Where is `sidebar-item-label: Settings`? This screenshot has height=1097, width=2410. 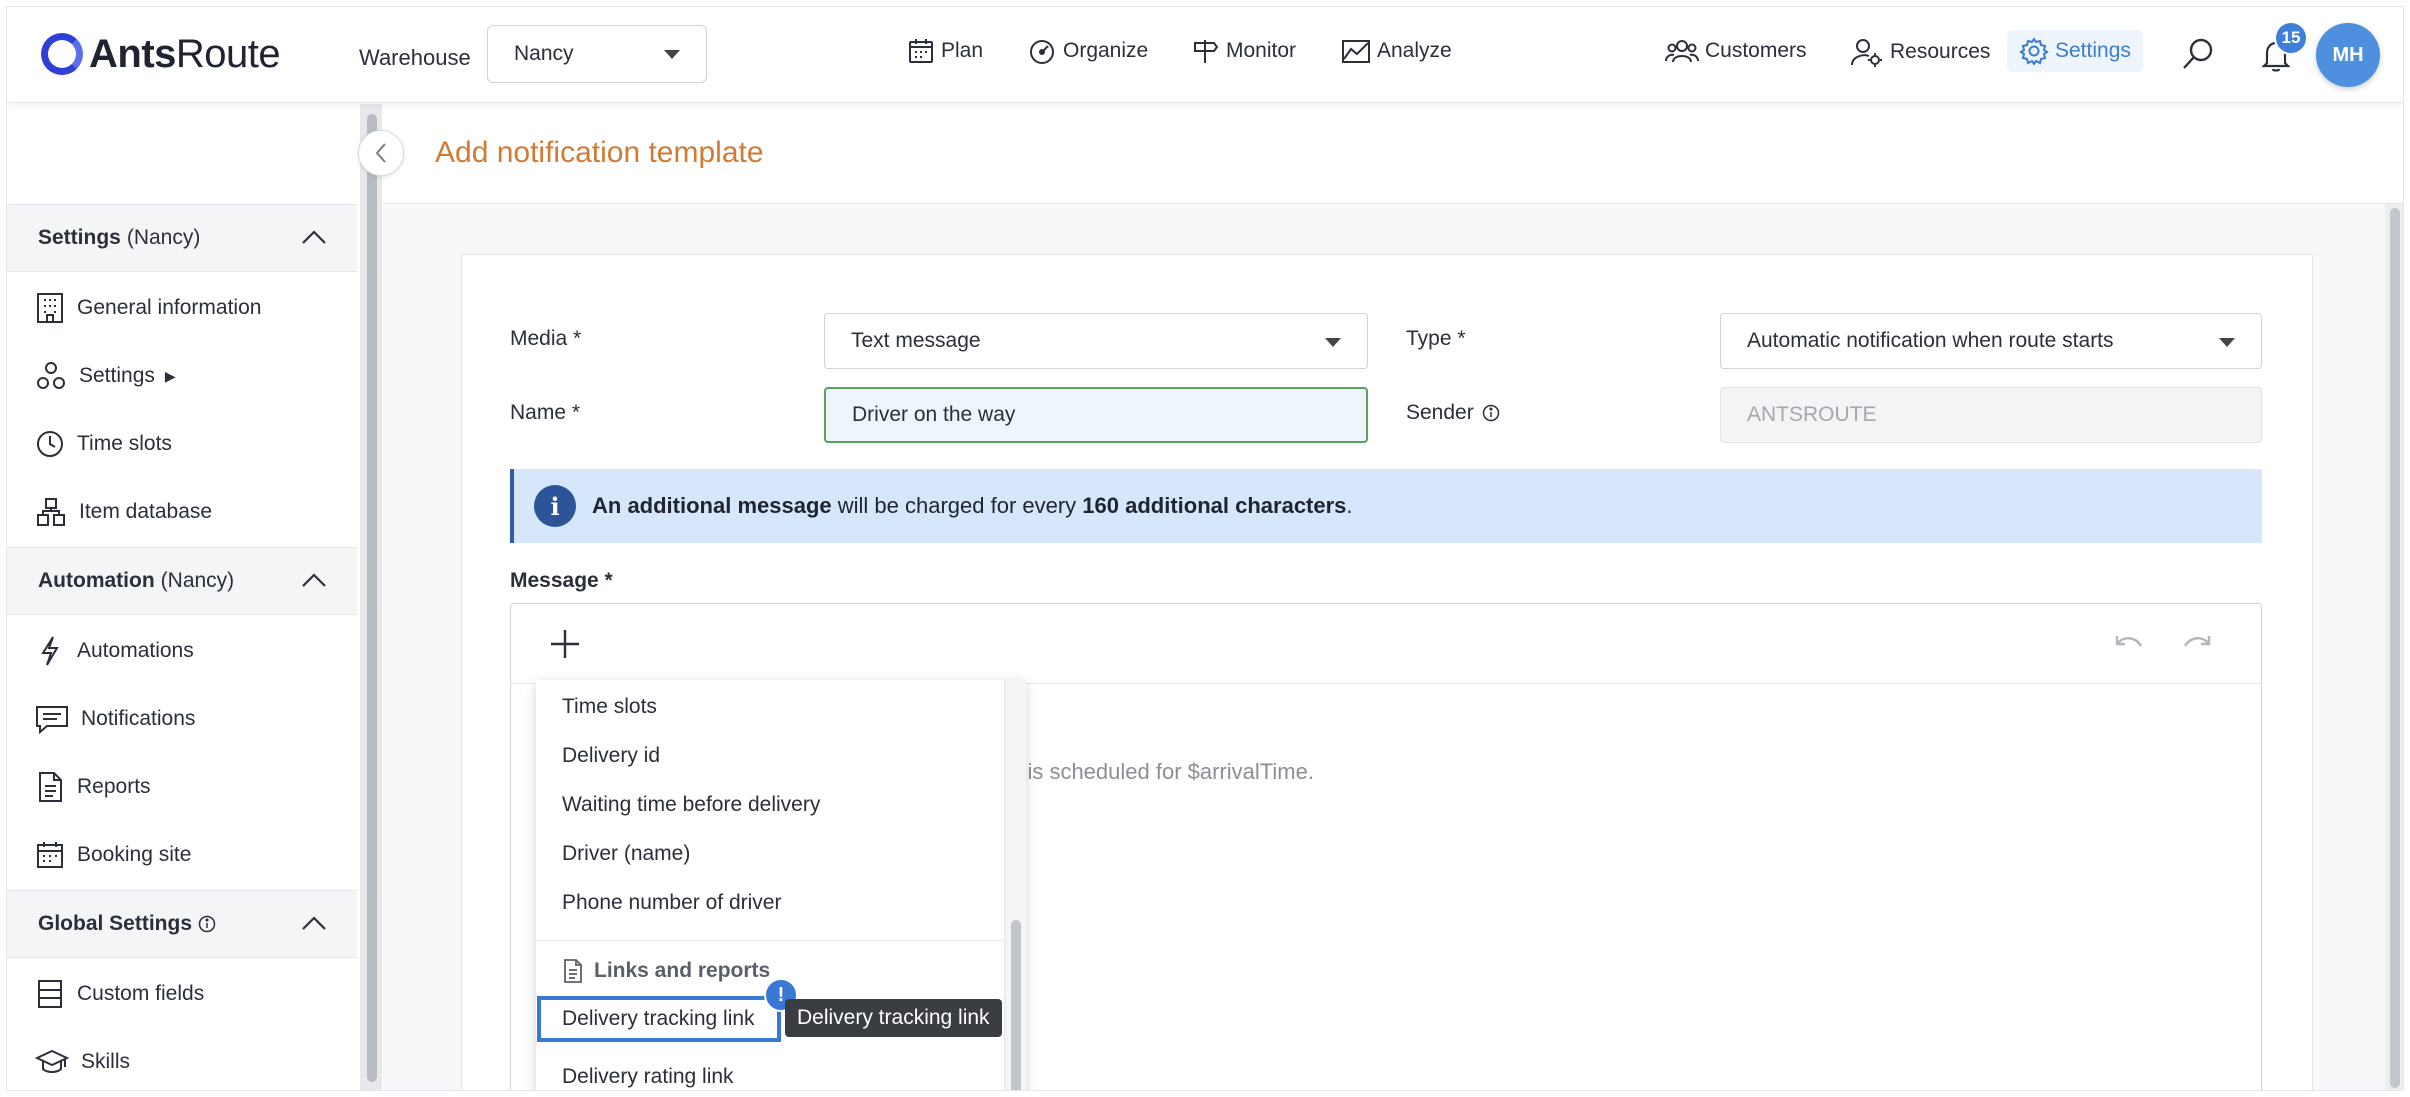
sidebar-item-label: Settings is located at coordinates (117, 375).